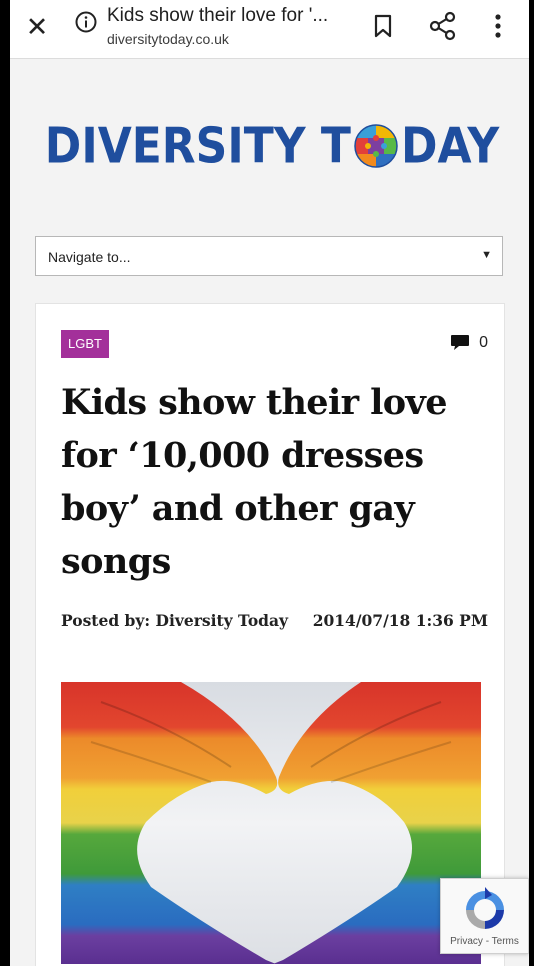 The height and width of the screenshot is (966, 534). What do you see at coordinates (450, 146) in the screenshot?
I see `logo-text-right: DAY` at bounding box center [450, 146].